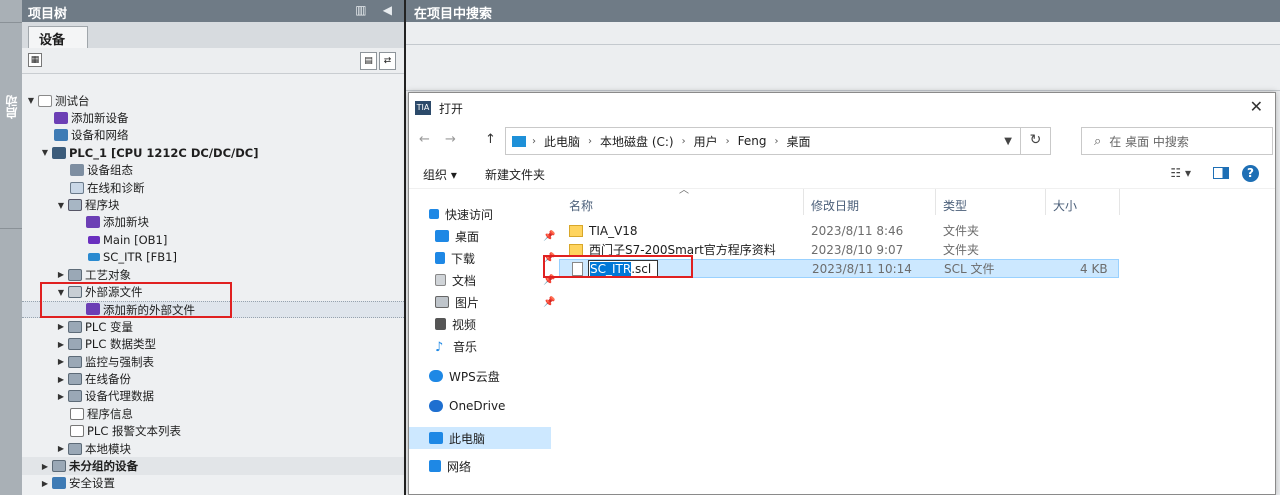 This screenshot has width=1280, height=495. Describe the element at coordinates (752, 141) in the screenshot. I see `breadcrumb: Feng` at that location.